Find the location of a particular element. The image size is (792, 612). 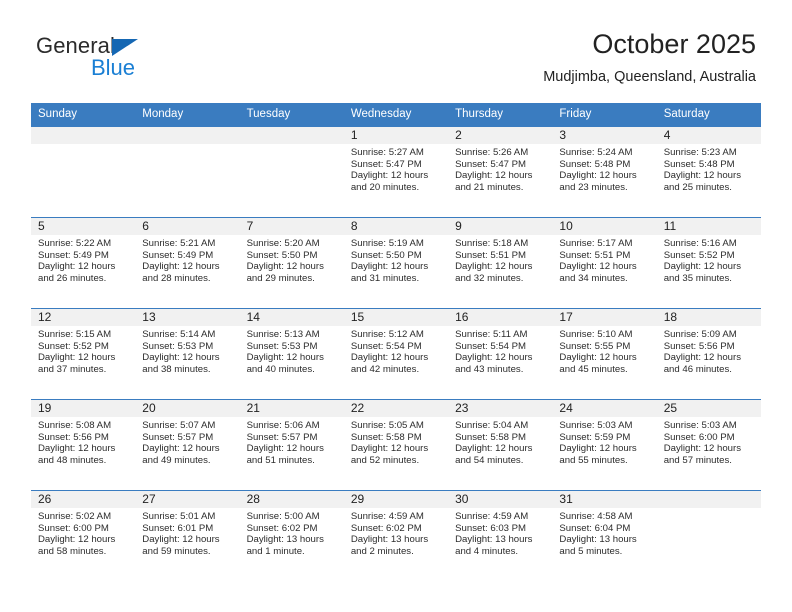

day-detail-line: Sunset: 5:48 PM is located at coordinates (595, 164).